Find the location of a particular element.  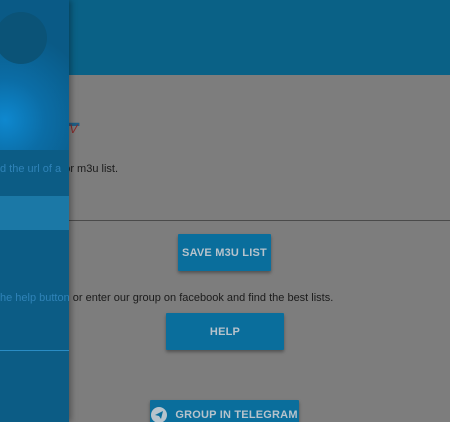

paper-plane-icon is located at coordinates (159, 414).